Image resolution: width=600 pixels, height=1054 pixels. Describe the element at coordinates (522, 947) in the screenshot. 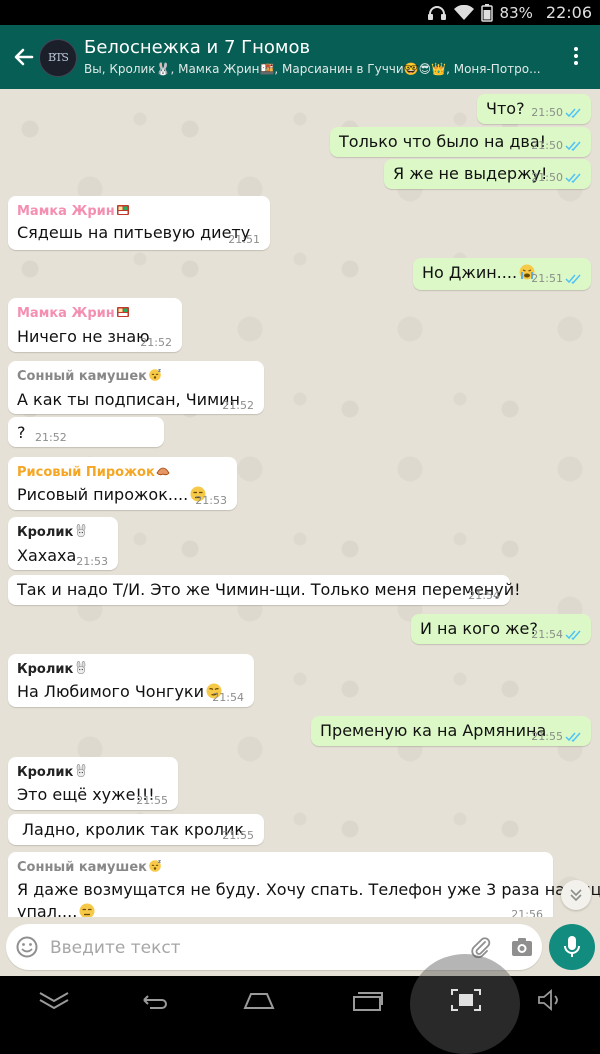

I see `camera-icon` at that location.